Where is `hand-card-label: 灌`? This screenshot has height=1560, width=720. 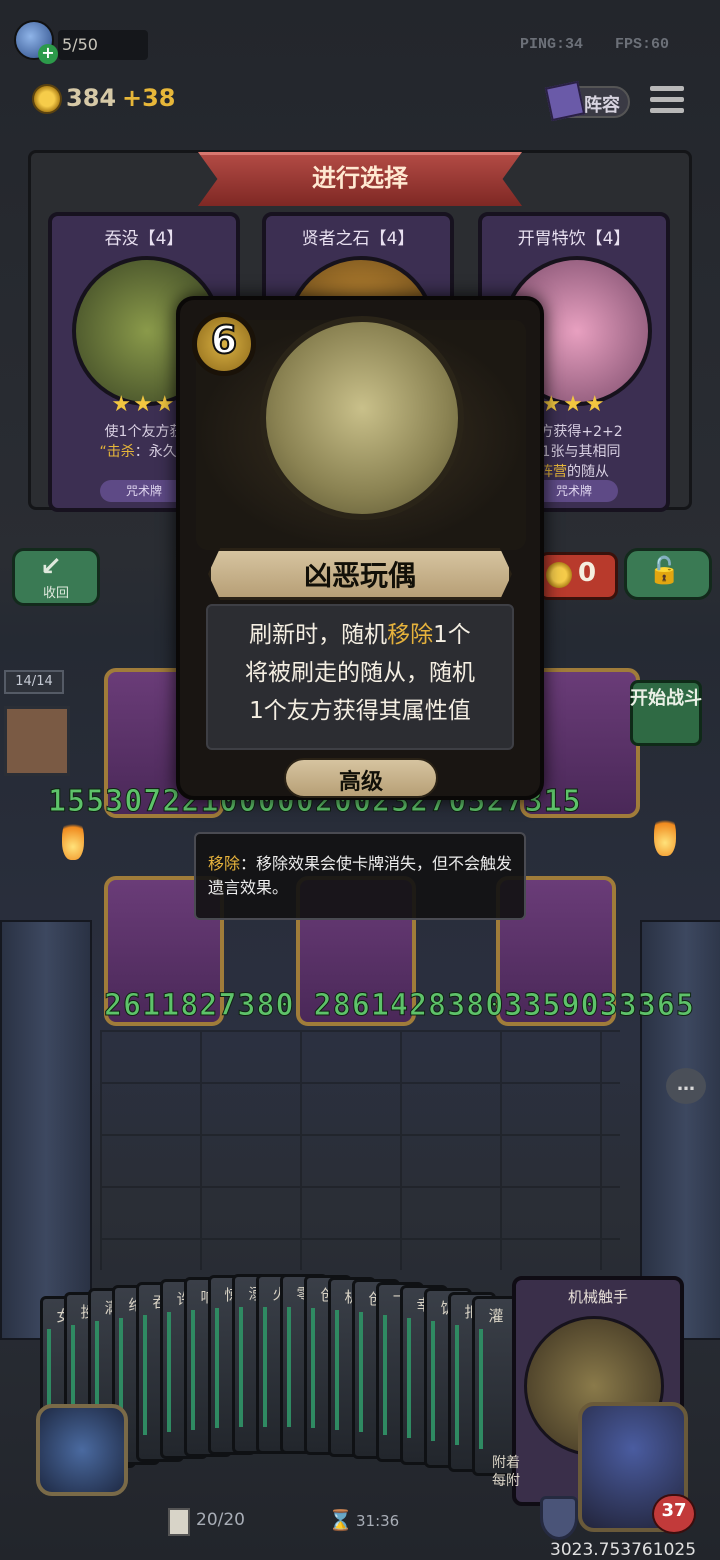 hand-card-label: 灌 is located at coordinates (496, 1316).